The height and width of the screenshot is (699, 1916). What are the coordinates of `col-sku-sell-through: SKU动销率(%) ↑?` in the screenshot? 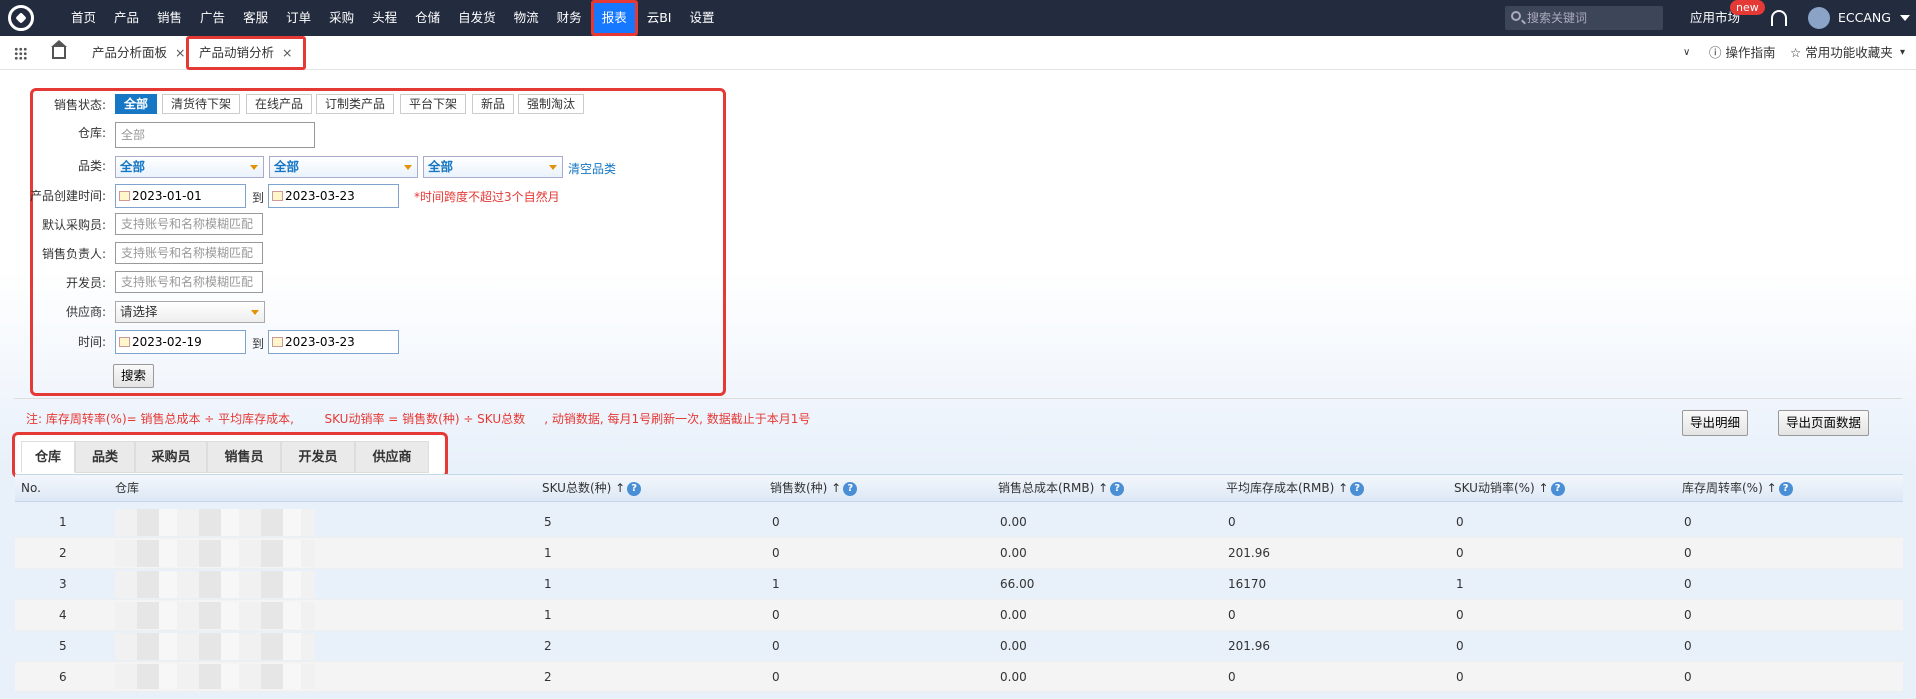 It's located at (1509, 488).